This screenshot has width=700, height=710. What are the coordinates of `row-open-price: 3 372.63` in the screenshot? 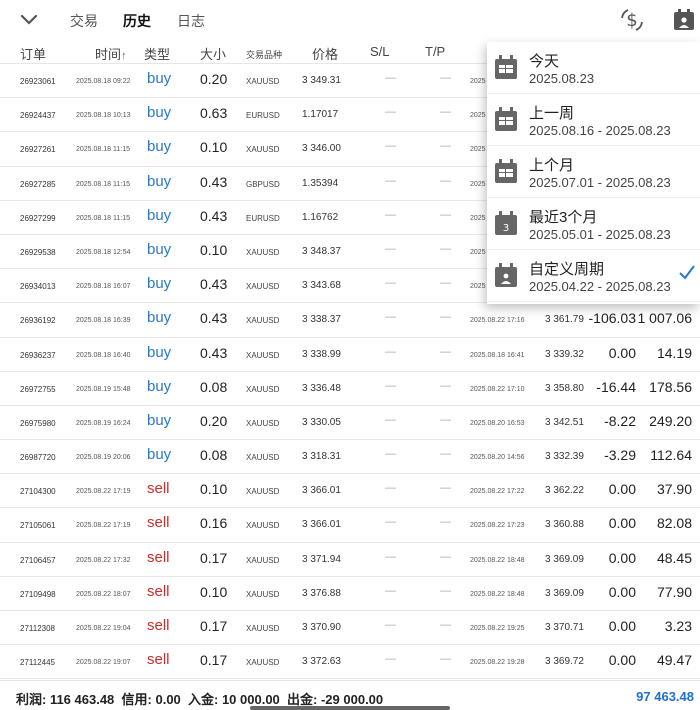 It's located at (321, 662).